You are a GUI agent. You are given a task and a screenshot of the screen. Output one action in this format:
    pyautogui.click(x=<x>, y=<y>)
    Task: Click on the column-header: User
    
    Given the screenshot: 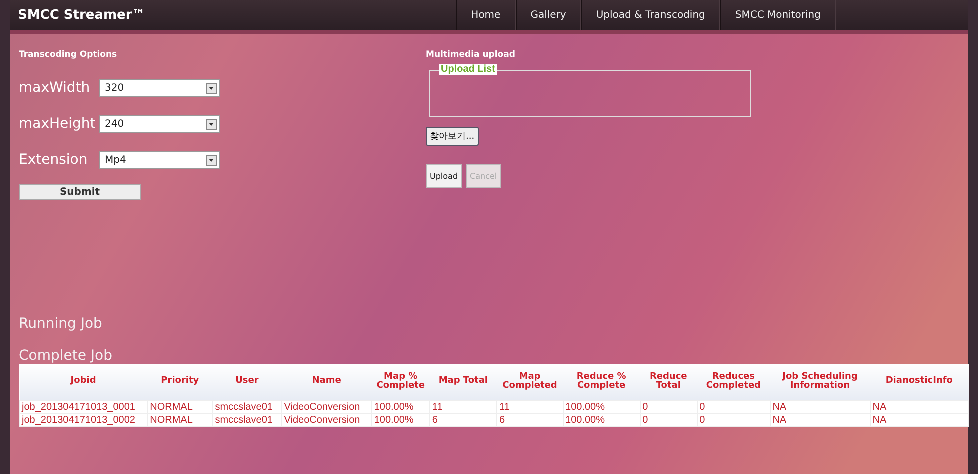 What is the action you would take?
    pyautogui.click(x=247, y=382)
    